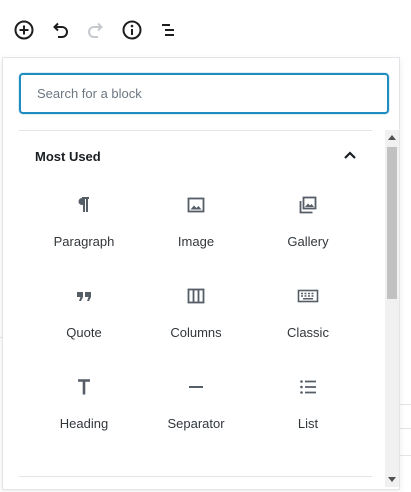  Describe the element at coordinates (205, 29) in the screenshot. I see `editor-toolbar` at that location.